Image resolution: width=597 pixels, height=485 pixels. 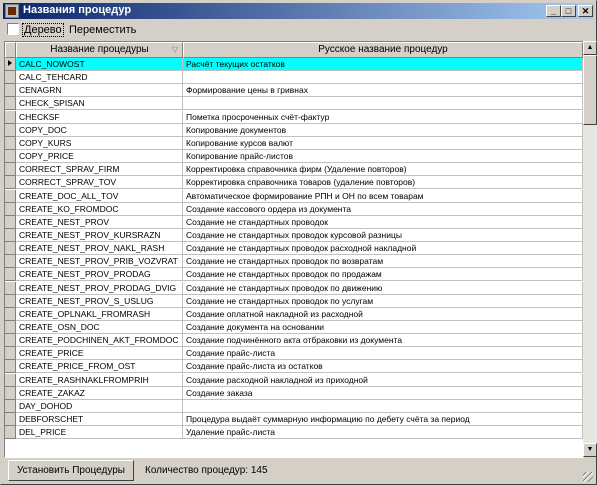 What do you see at coordinates (383, 130) in the screenshot?
I see `cell-russian-name: Копирование документов` at bounding box center [383, 130].